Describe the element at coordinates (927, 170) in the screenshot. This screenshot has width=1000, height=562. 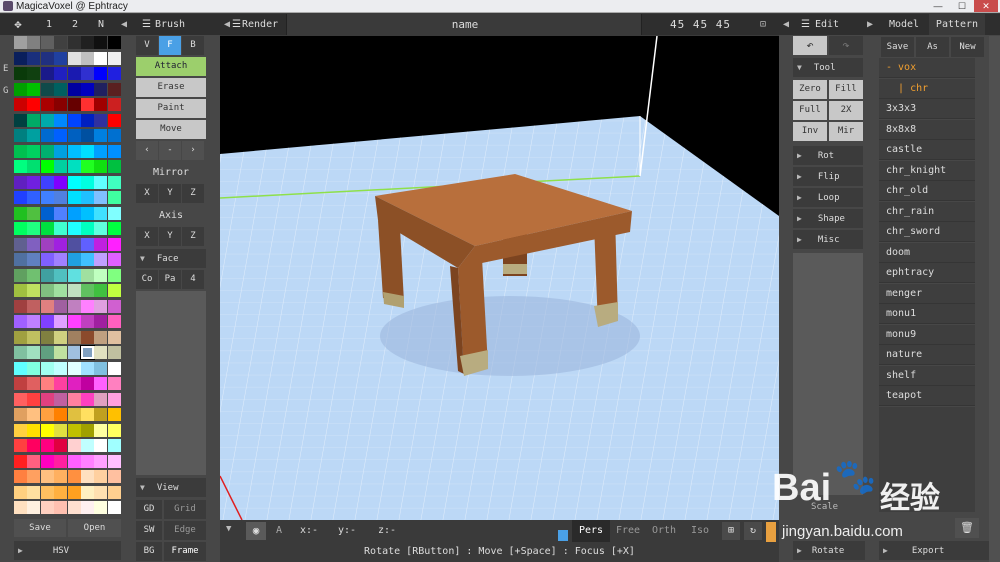
I see `file-item: chr_knight` at that location.